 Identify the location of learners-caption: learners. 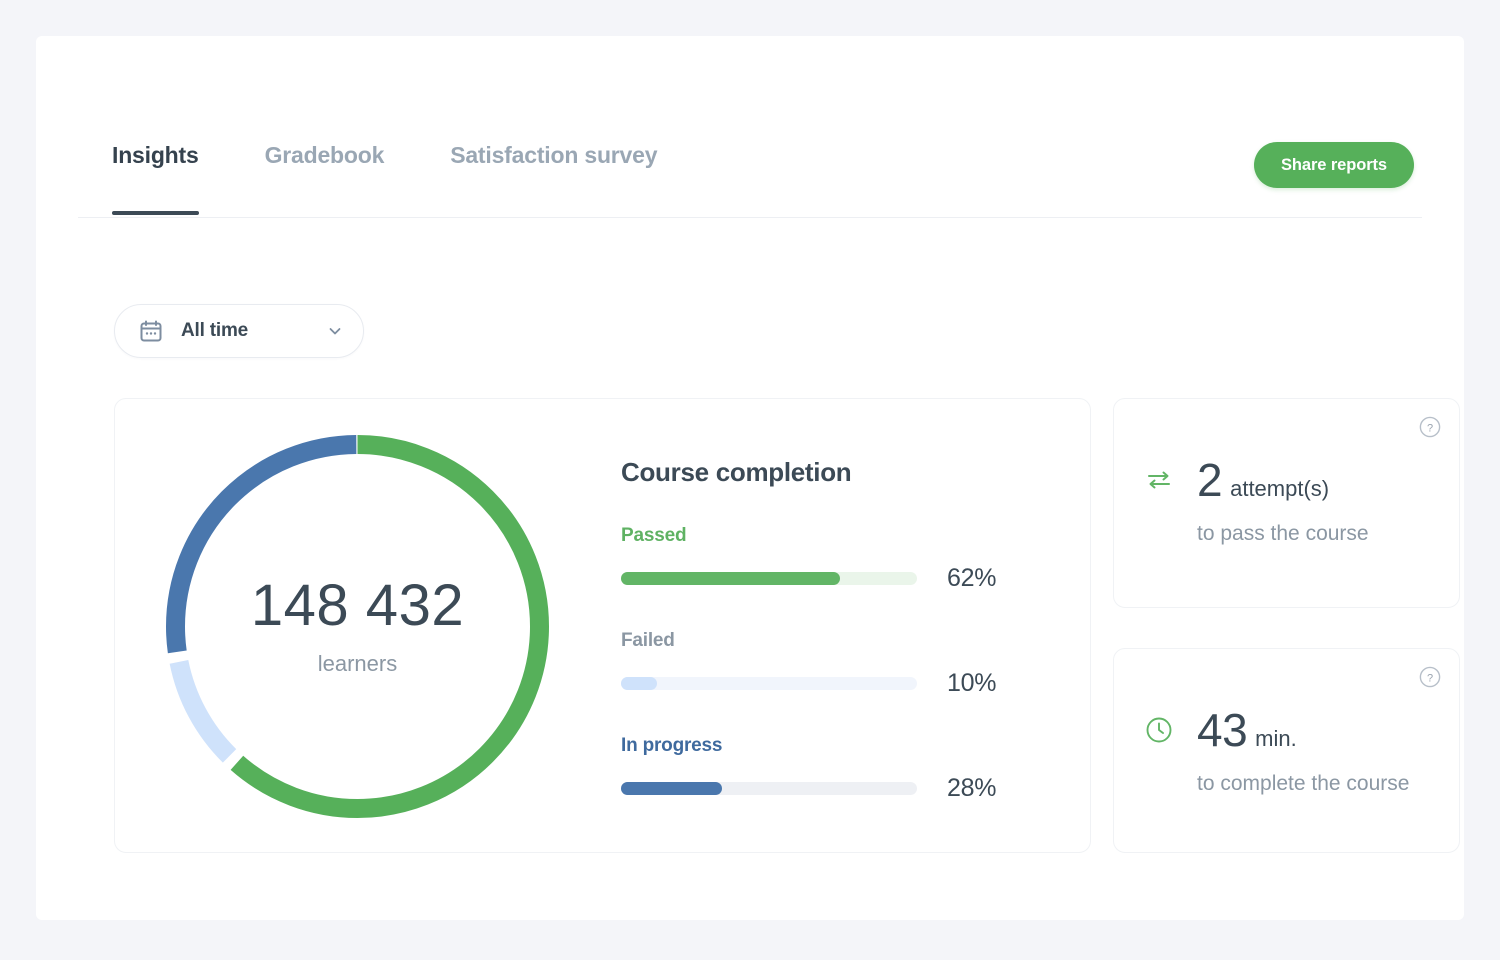
(357, 663).